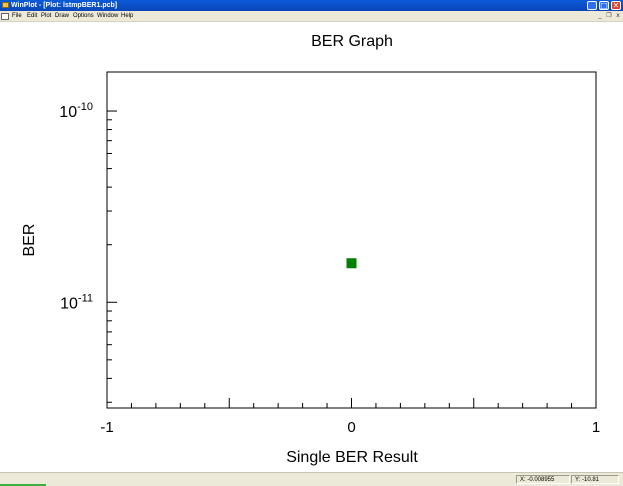 The width and height of the screenshot is (623, 486). I want to click on x-tick-label: 0, so click(351, 427).